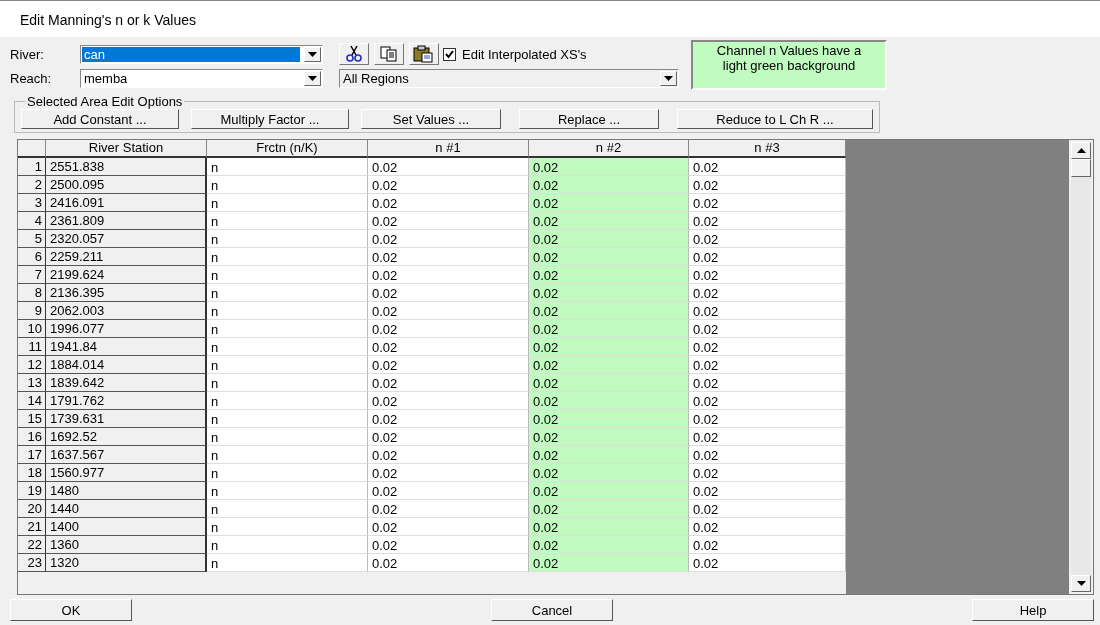 The height and width of the screenshot is (625, 1100). What do you see at coordinates (424, 54) in the screenshot?
I see `clipboard-icon` at bounding box center [424, 54].